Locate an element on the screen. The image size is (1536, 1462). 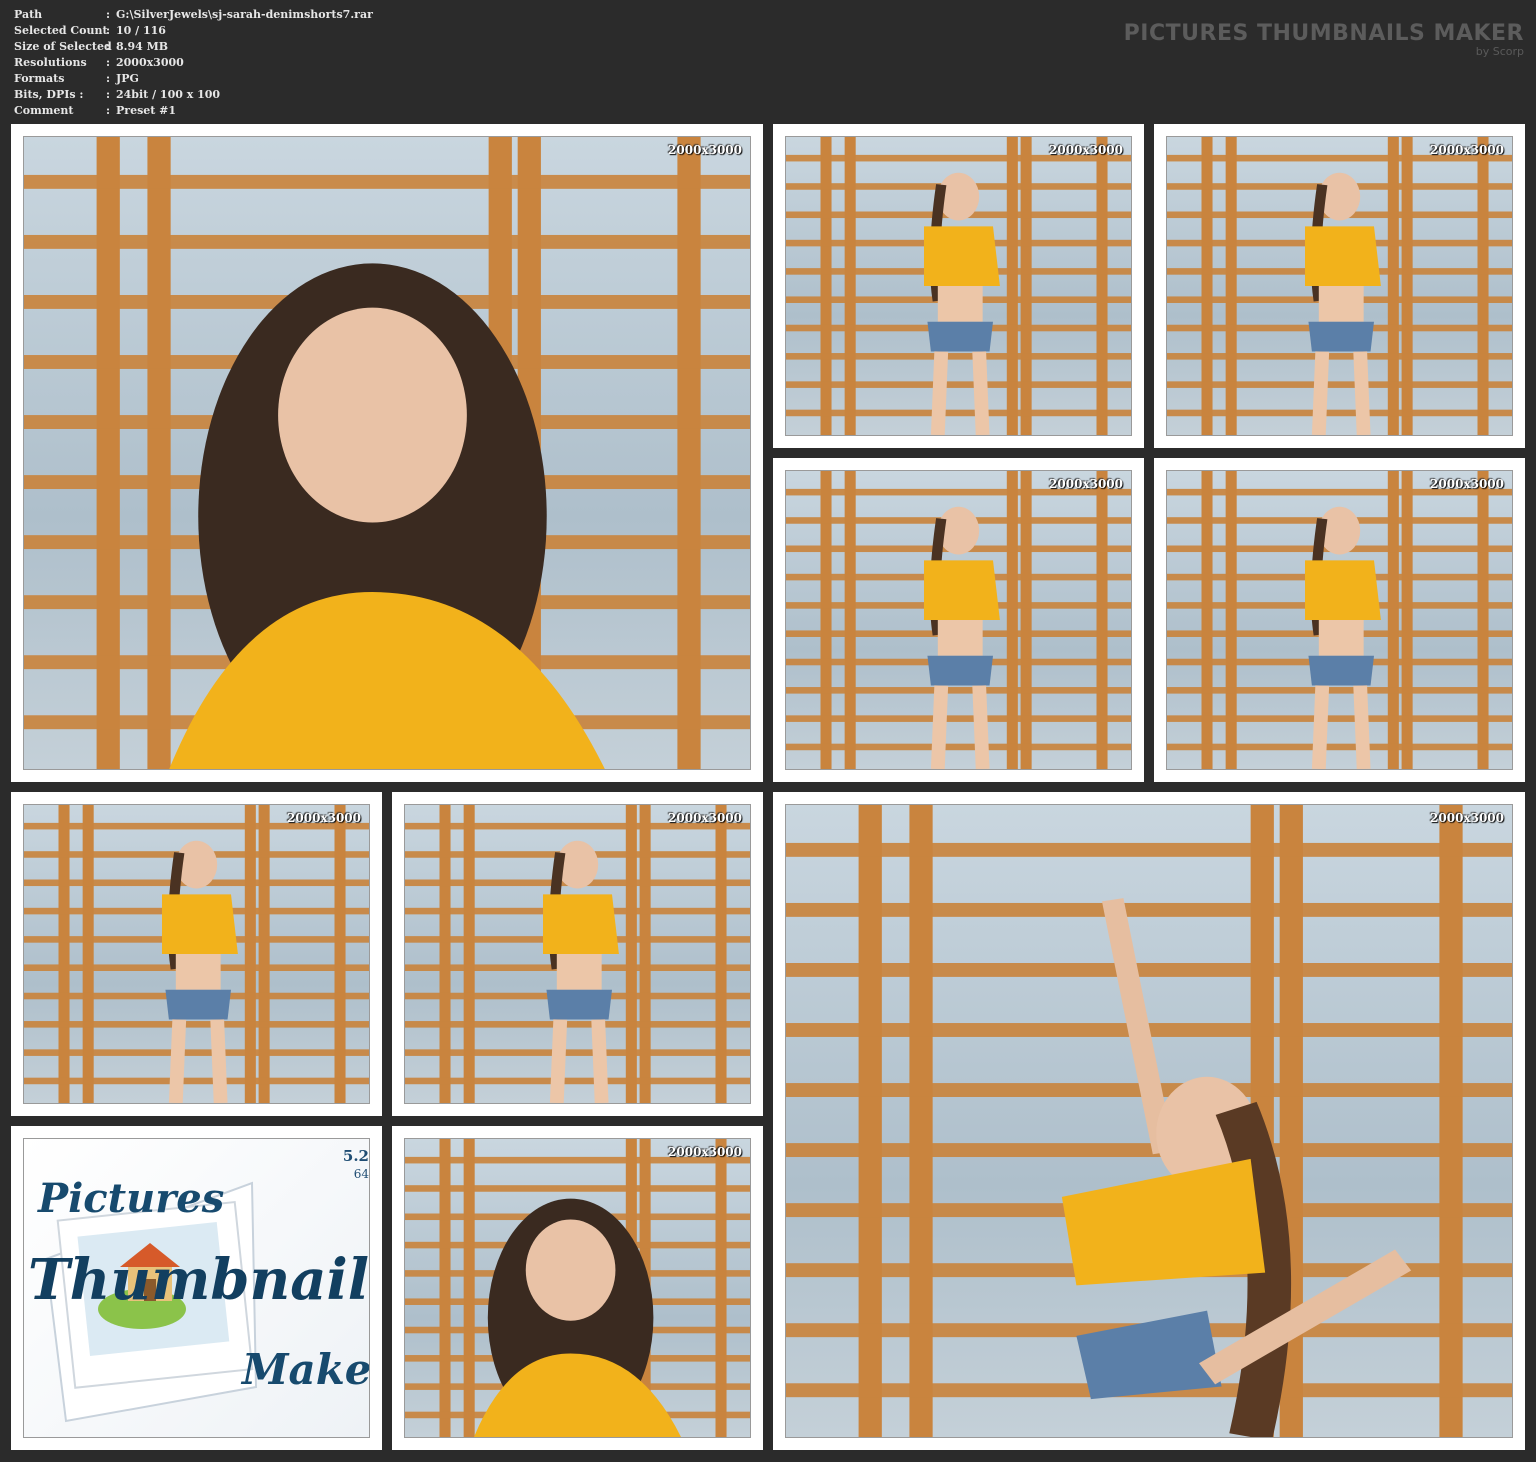
logo-tile: 5.2 64 Pictures Thumbnail Maker is located at coordinates (196, 1288).